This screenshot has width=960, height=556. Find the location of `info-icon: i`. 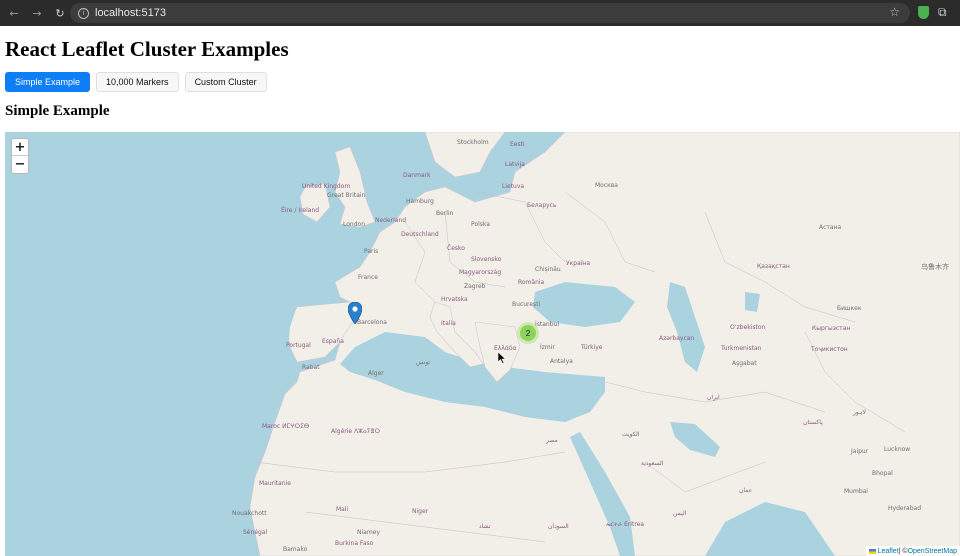

info-icon: i is located at coordinates (83, 13).